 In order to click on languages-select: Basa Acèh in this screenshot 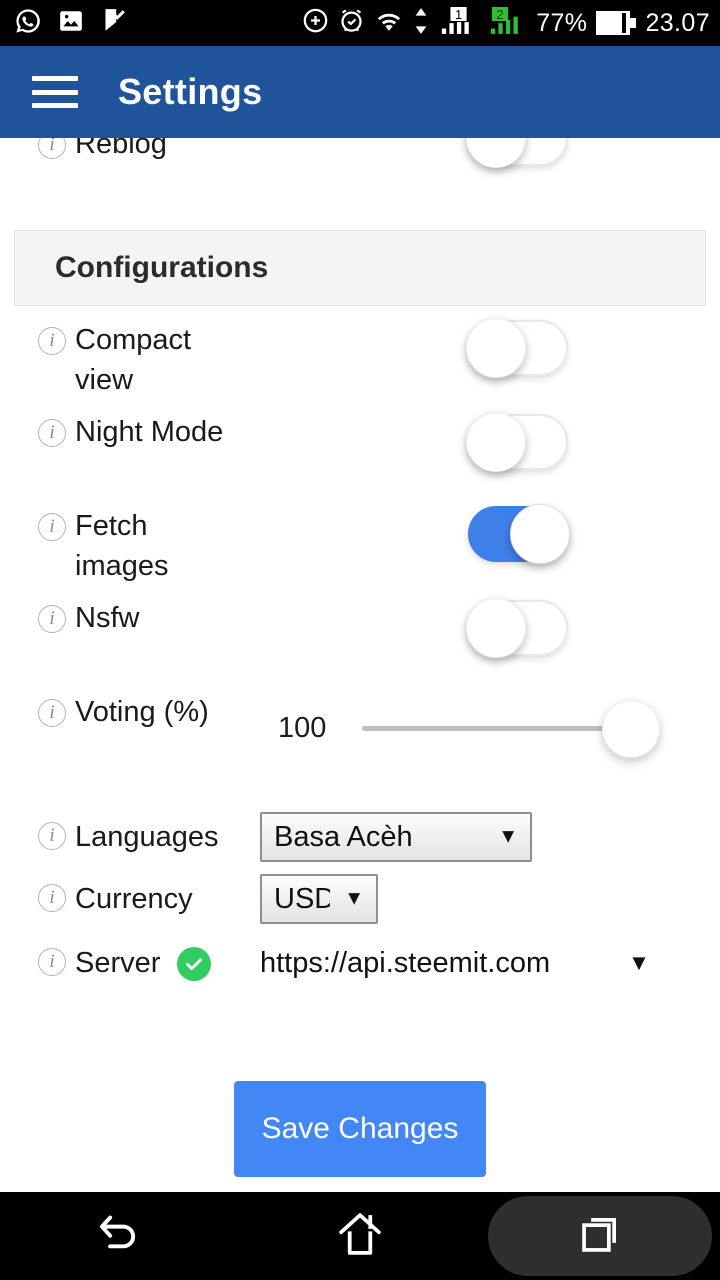, I will do `click(396, 837)`.